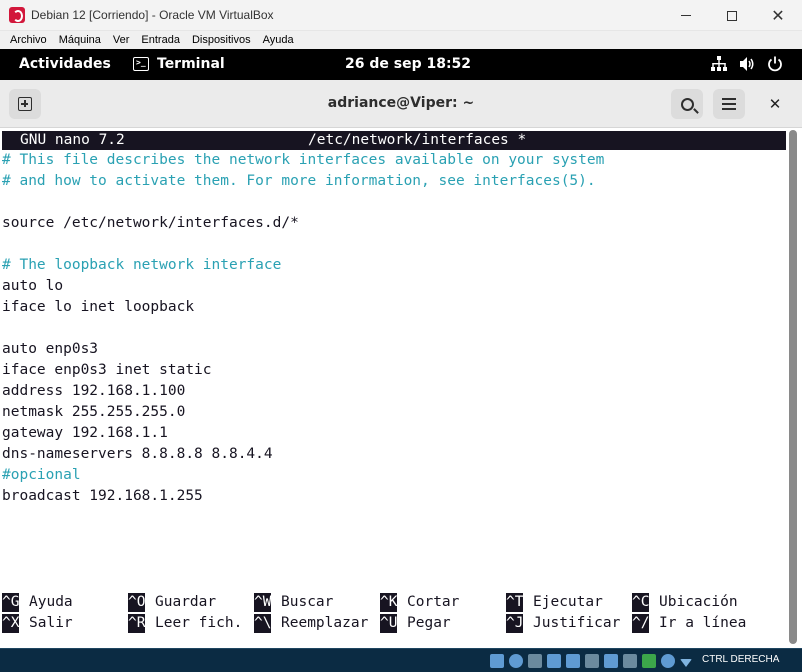 This screenshot has width=802, height=672. What do you see at coordinates (137, 602) in the screenshot?
I see `shortcut-key-save: ^O` at bounding box center [137, 602].